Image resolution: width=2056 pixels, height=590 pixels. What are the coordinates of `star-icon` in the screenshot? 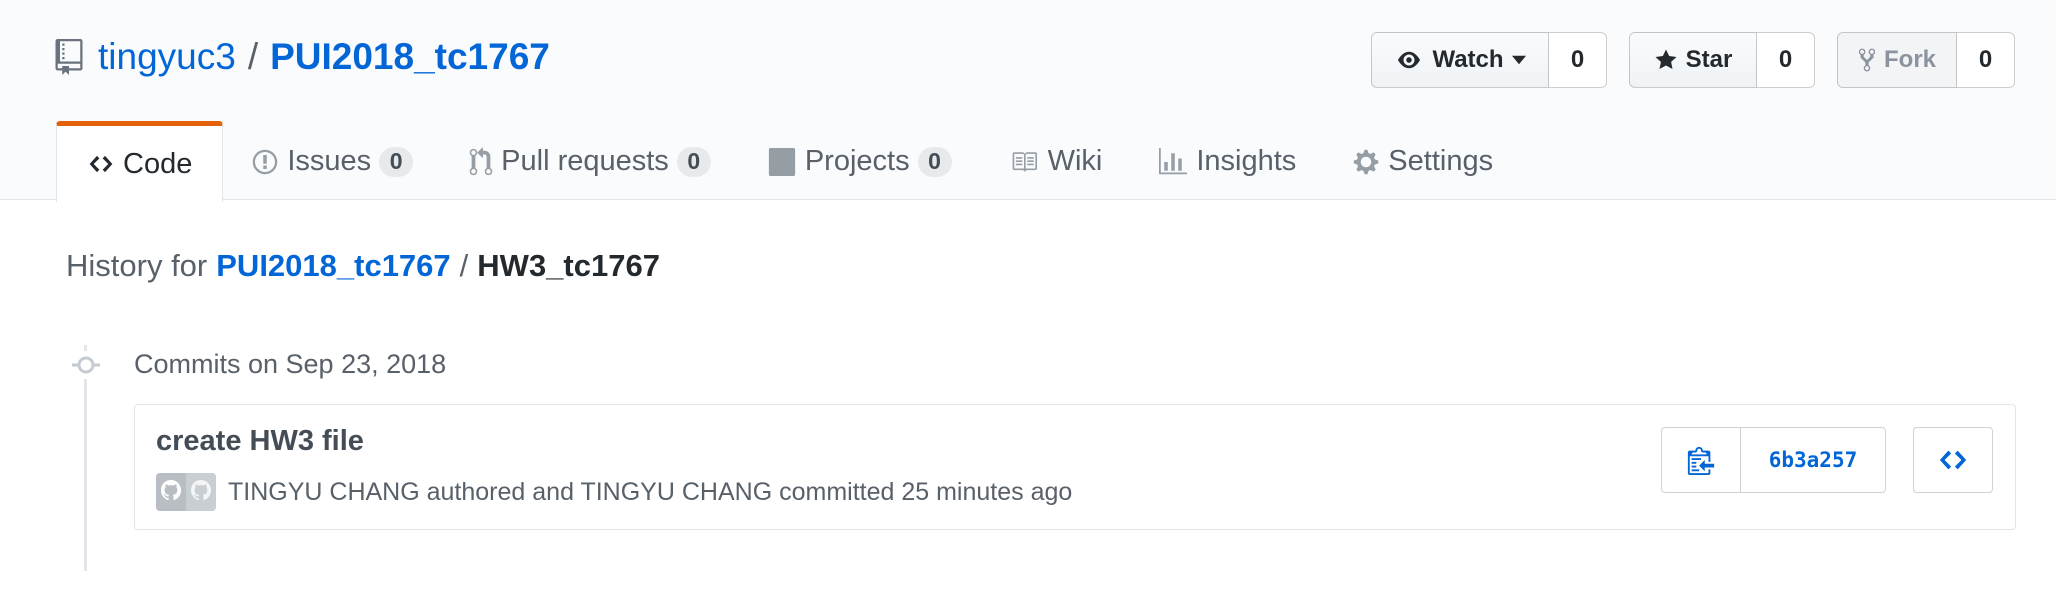 It's located at (1666, 59).